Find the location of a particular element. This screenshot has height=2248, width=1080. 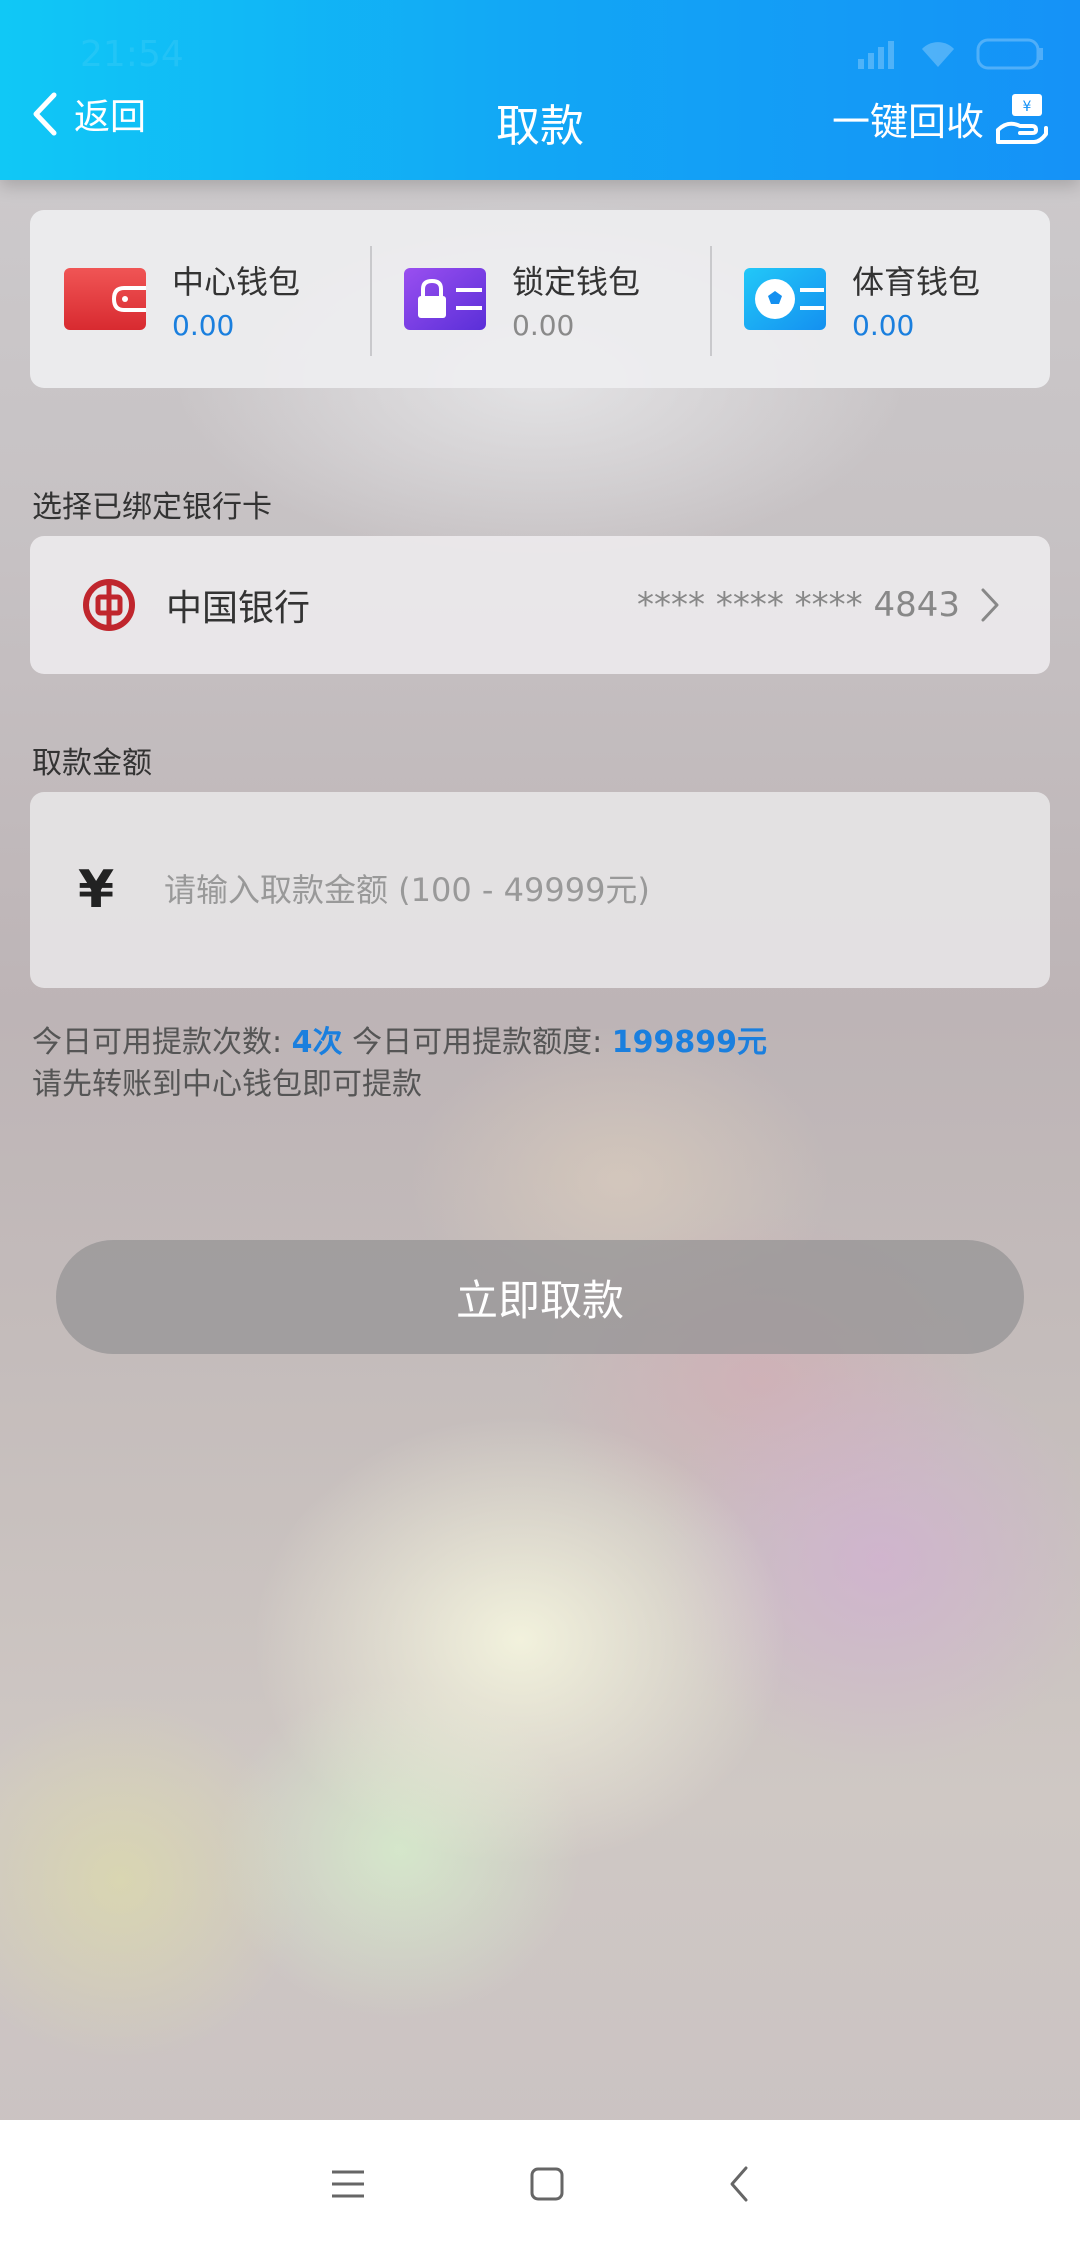

quota-value: 199899元 is located at coordinates (689, 1042).